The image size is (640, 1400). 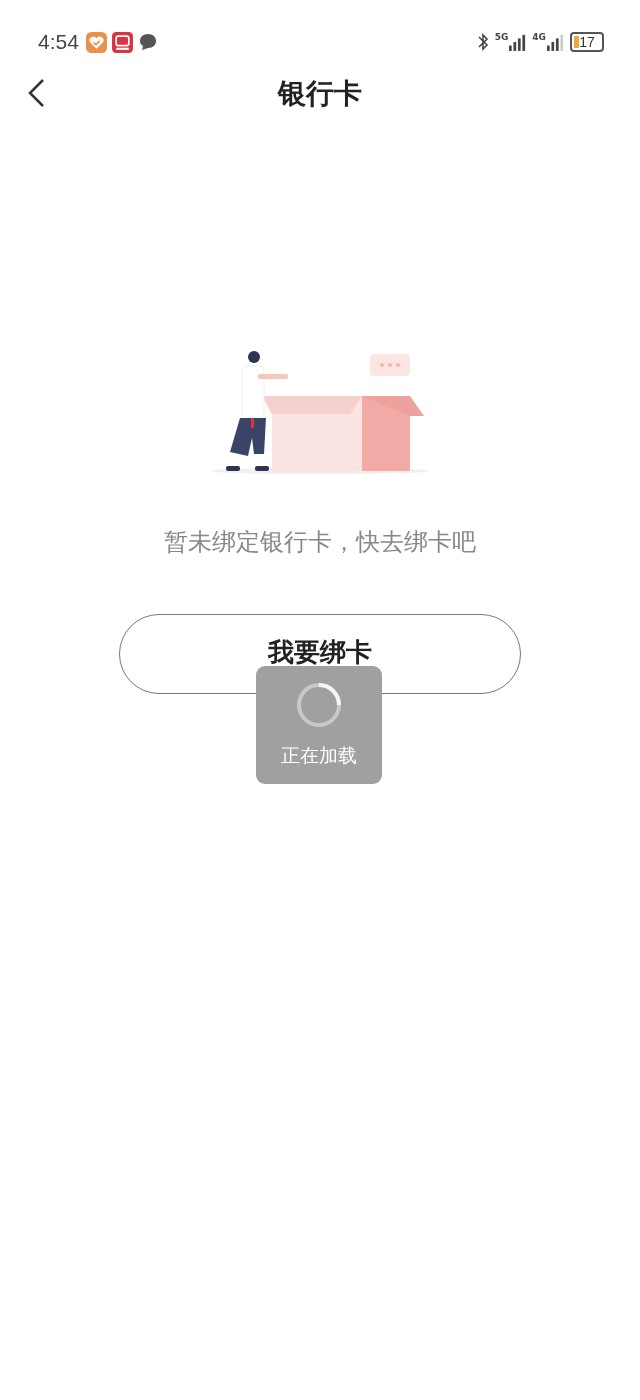 What do you see at coordinates (58, 42) in the screenshot?
I see `status-time: 4:54` at bounding box center [58, 42].